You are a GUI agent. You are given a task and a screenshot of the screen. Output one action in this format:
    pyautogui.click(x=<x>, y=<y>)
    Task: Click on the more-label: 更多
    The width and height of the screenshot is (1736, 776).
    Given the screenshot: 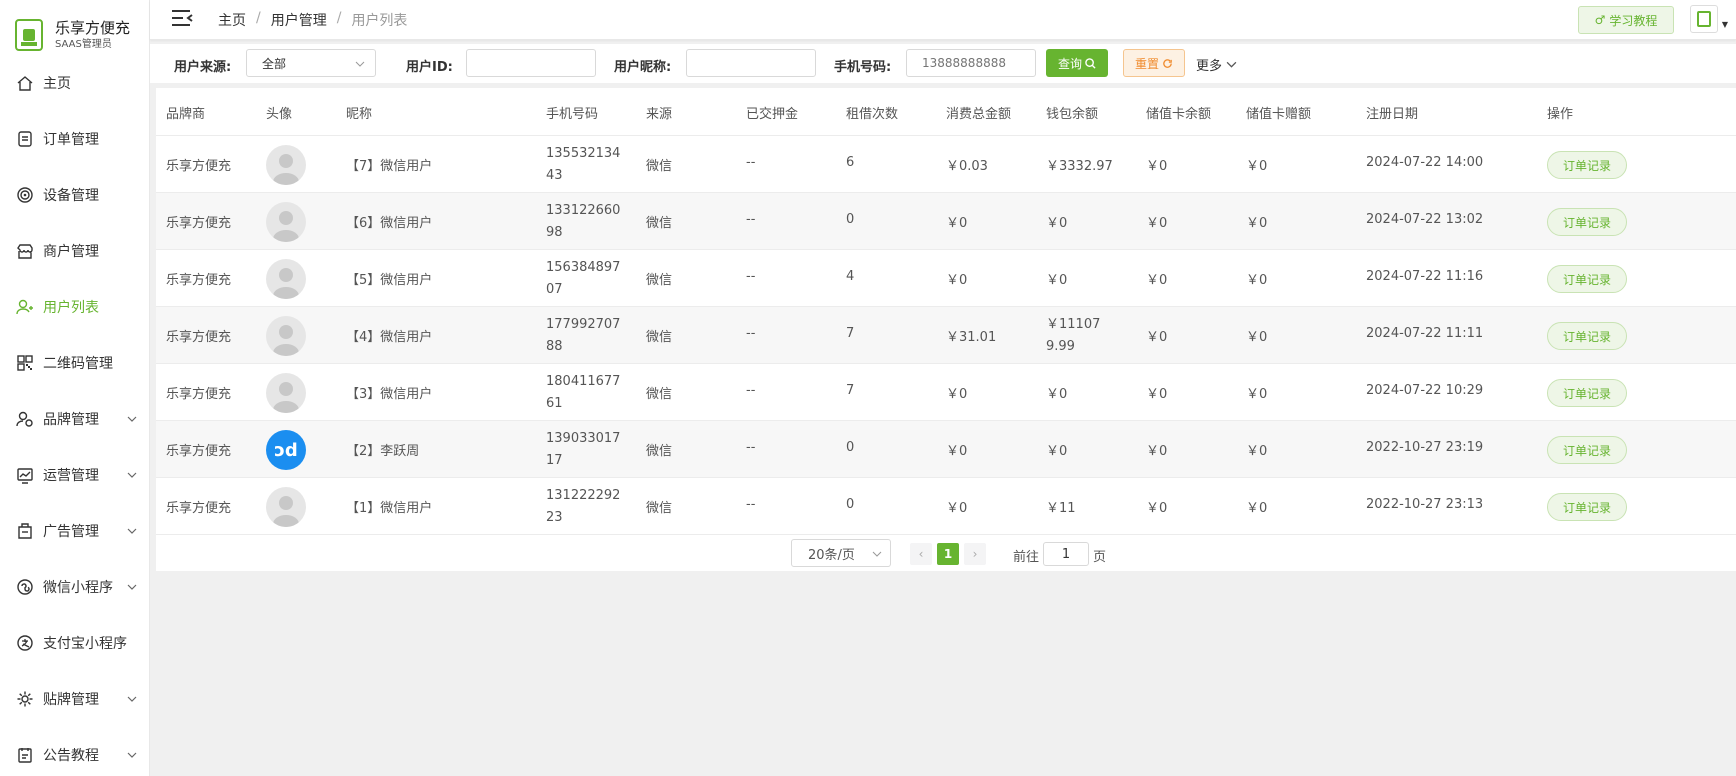 What is the action you would take?
    pyautogui.click(x=1209, y=66)
    